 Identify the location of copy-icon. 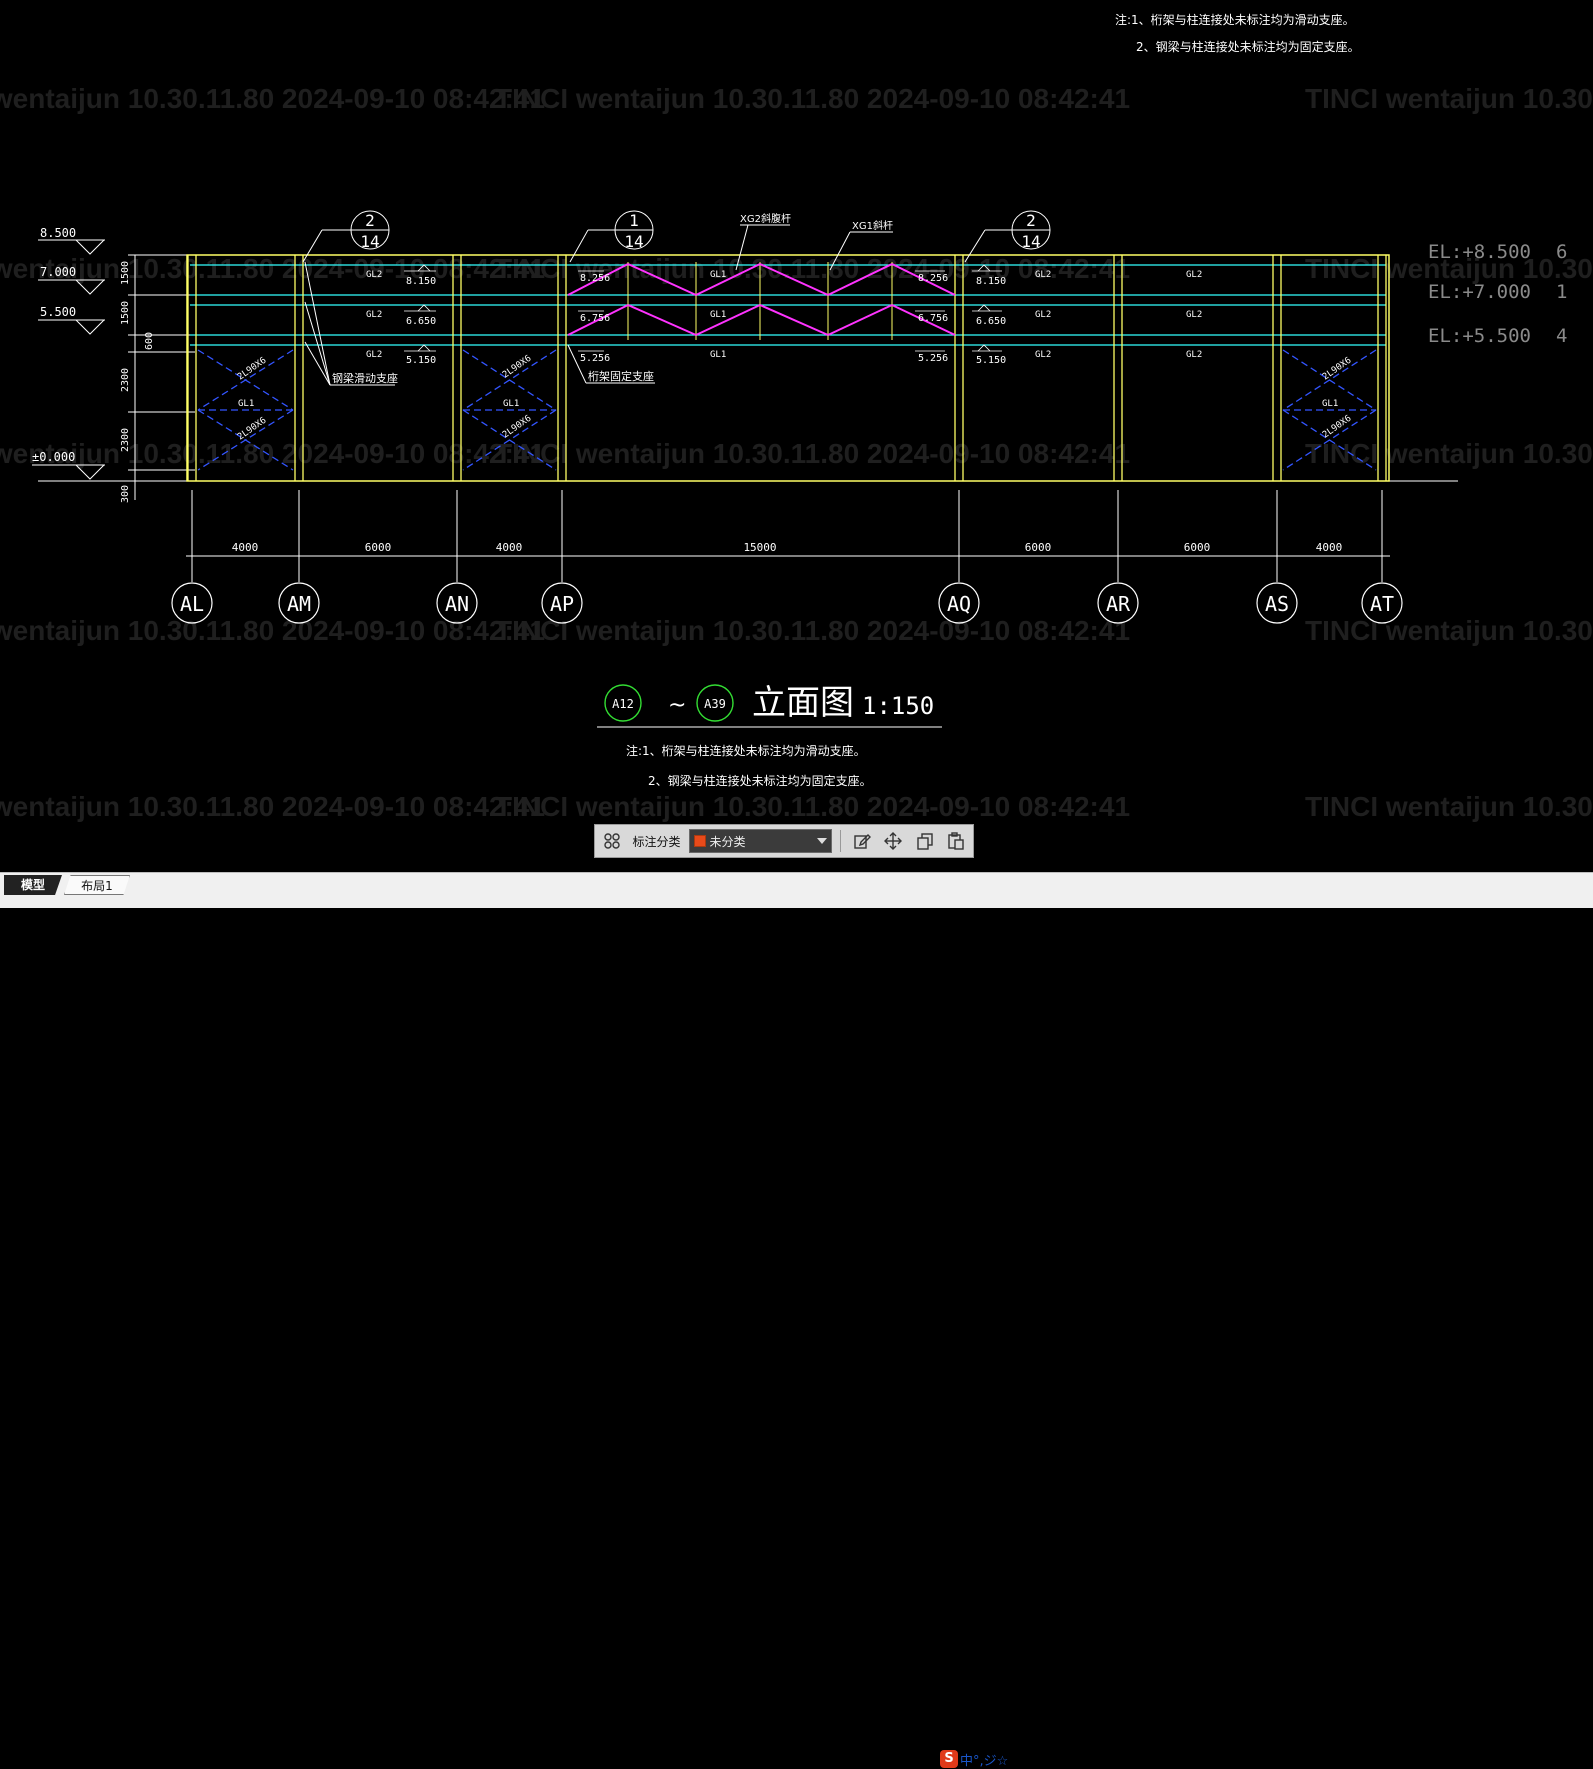
(925, 841).